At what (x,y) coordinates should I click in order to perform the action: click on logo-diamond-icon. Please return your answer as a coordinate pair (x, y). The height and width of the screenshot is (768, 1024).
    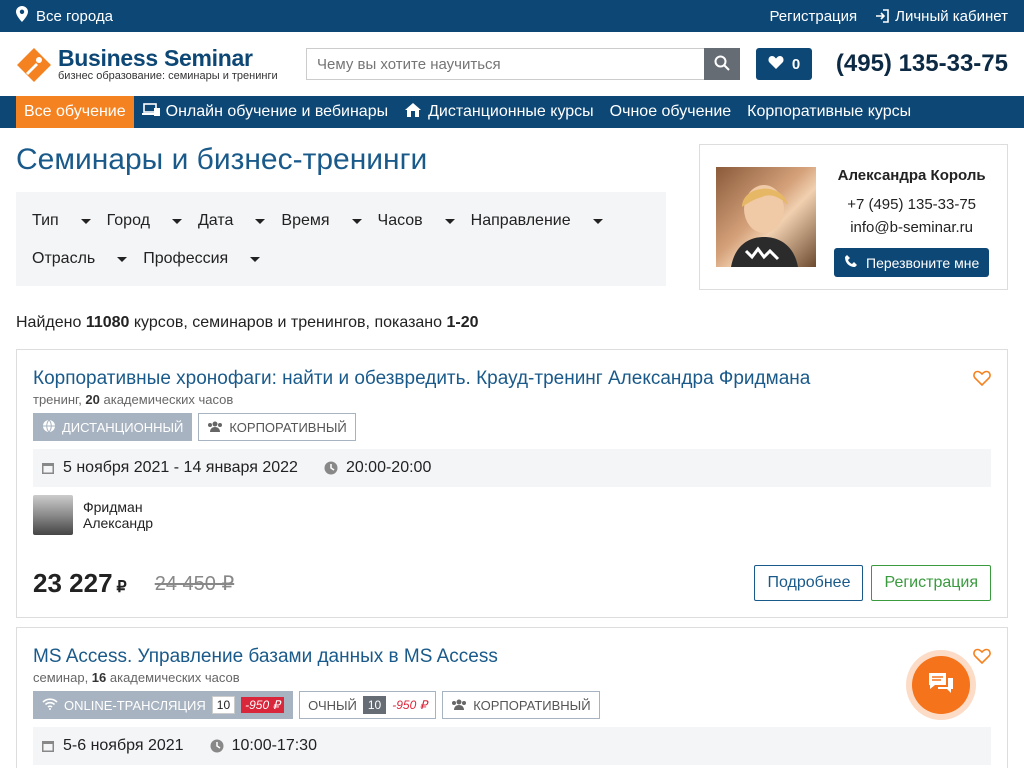
    Looking at the image, I should click on (33, 64).